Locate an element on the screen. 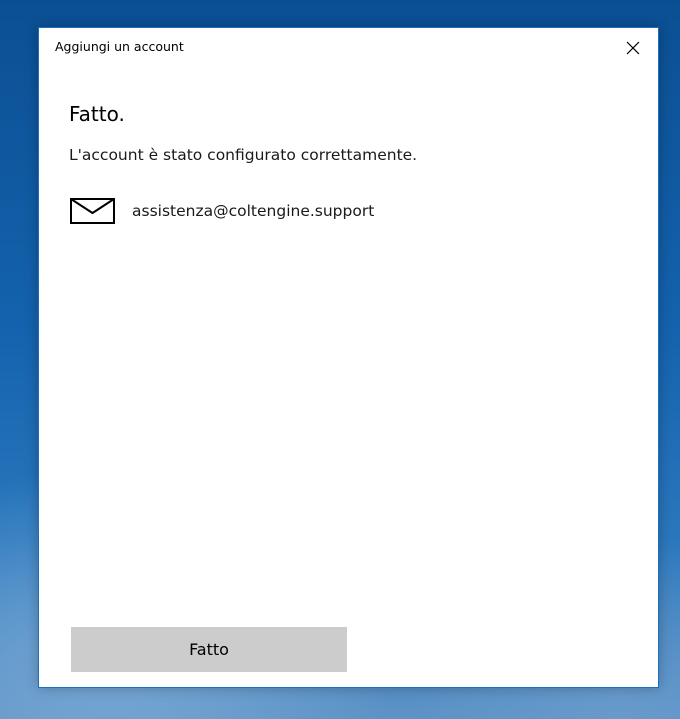 This screenshot has height=719, width=680. close-icon is located at coordinates (633, 48).